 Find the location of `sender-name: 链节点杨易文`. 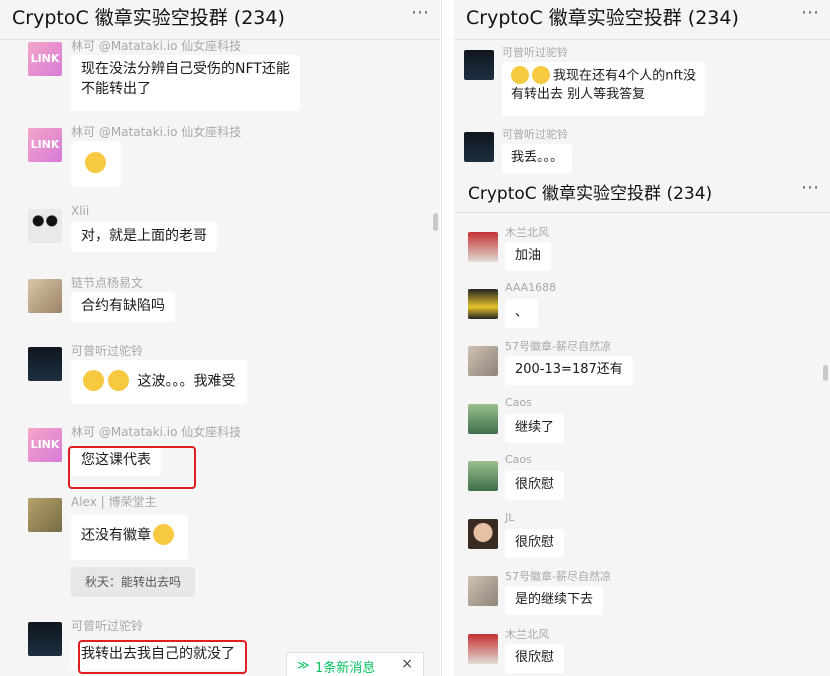

sender-name: 链节点杨易文 is located at coordinates (107, 283).